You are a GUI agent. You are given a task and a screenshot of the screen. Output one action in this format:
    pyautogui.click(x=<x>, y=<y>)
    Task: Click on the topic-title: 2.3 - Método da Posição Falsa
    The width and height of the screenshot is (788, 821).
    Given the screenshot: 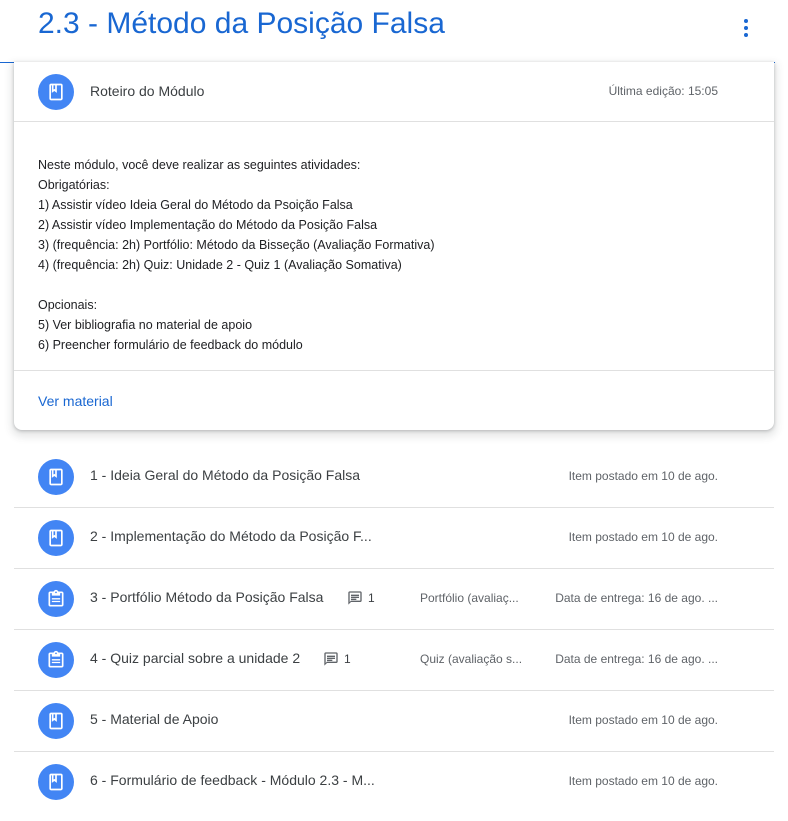 What is the action you would take?
    pyautogui.click(x=241, y=23)
    